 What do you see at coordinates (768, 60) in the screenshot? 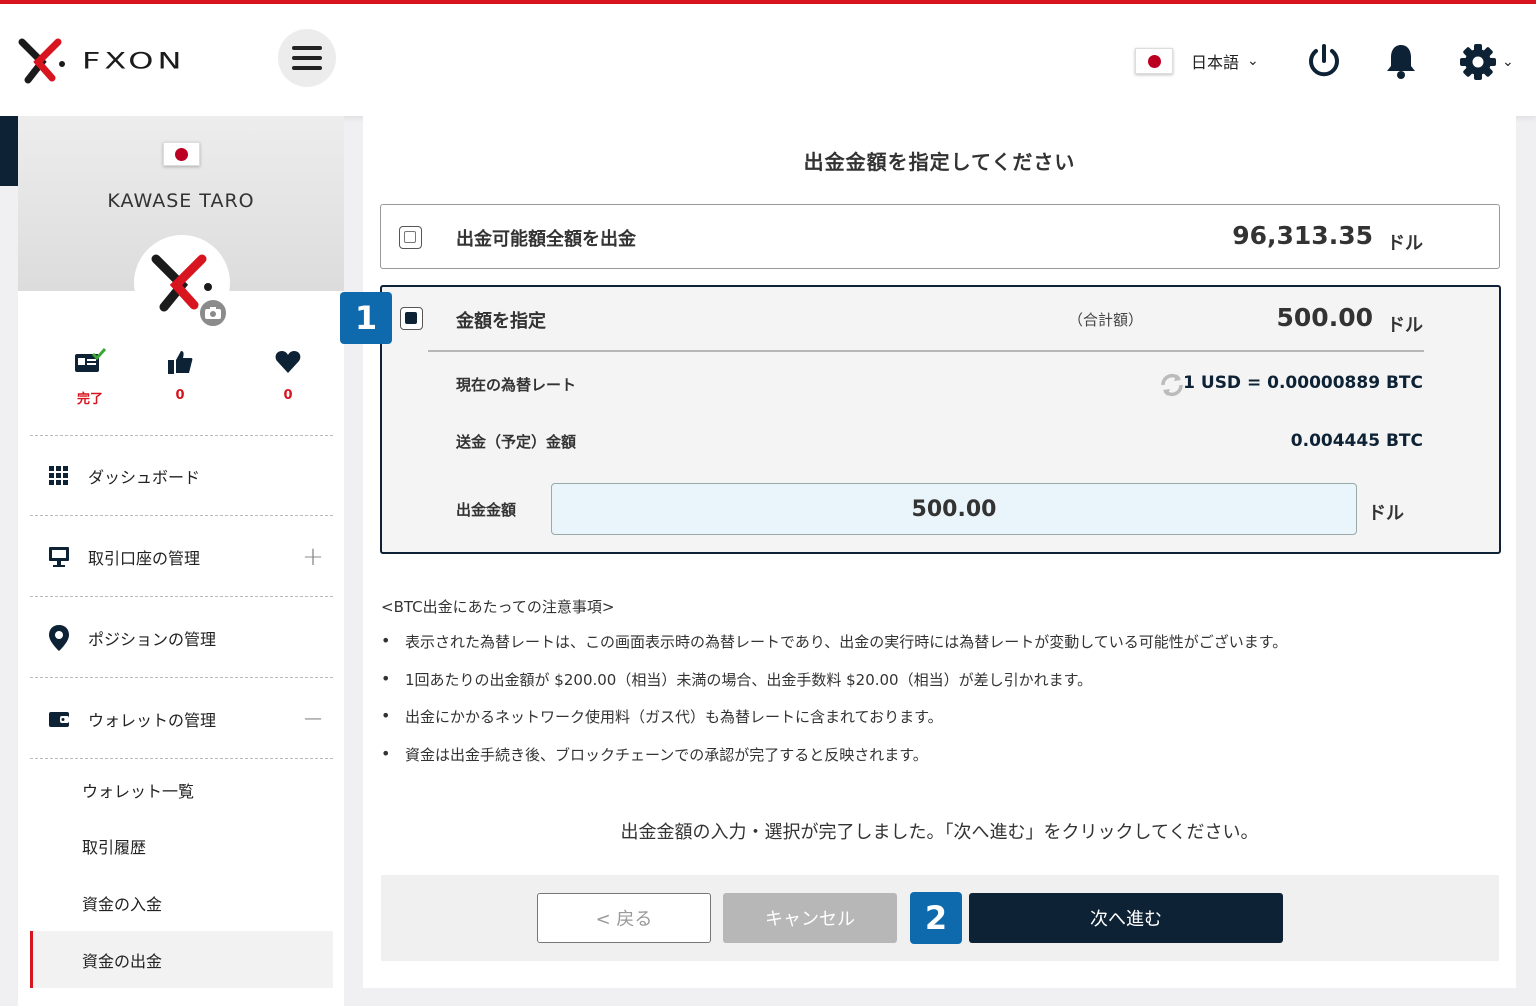
I see `app-header: FXON 日本語 ⌄ ⌄` at bounding box center [768, 60].